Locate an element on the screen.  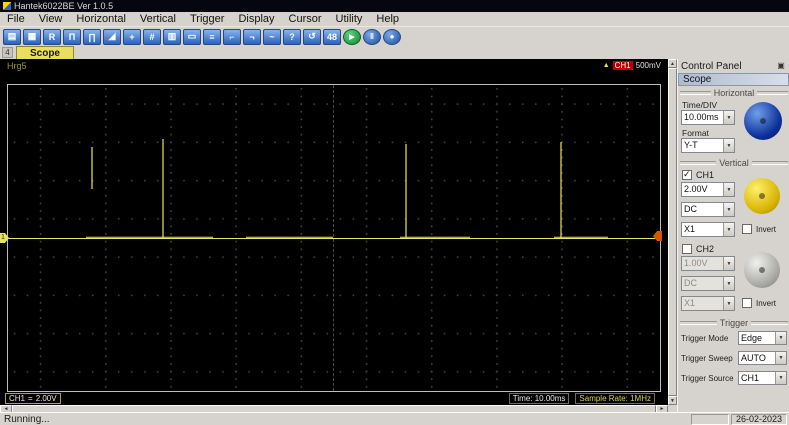
panel-toggle-icon: ▭ is located at coordinates (192, 36).